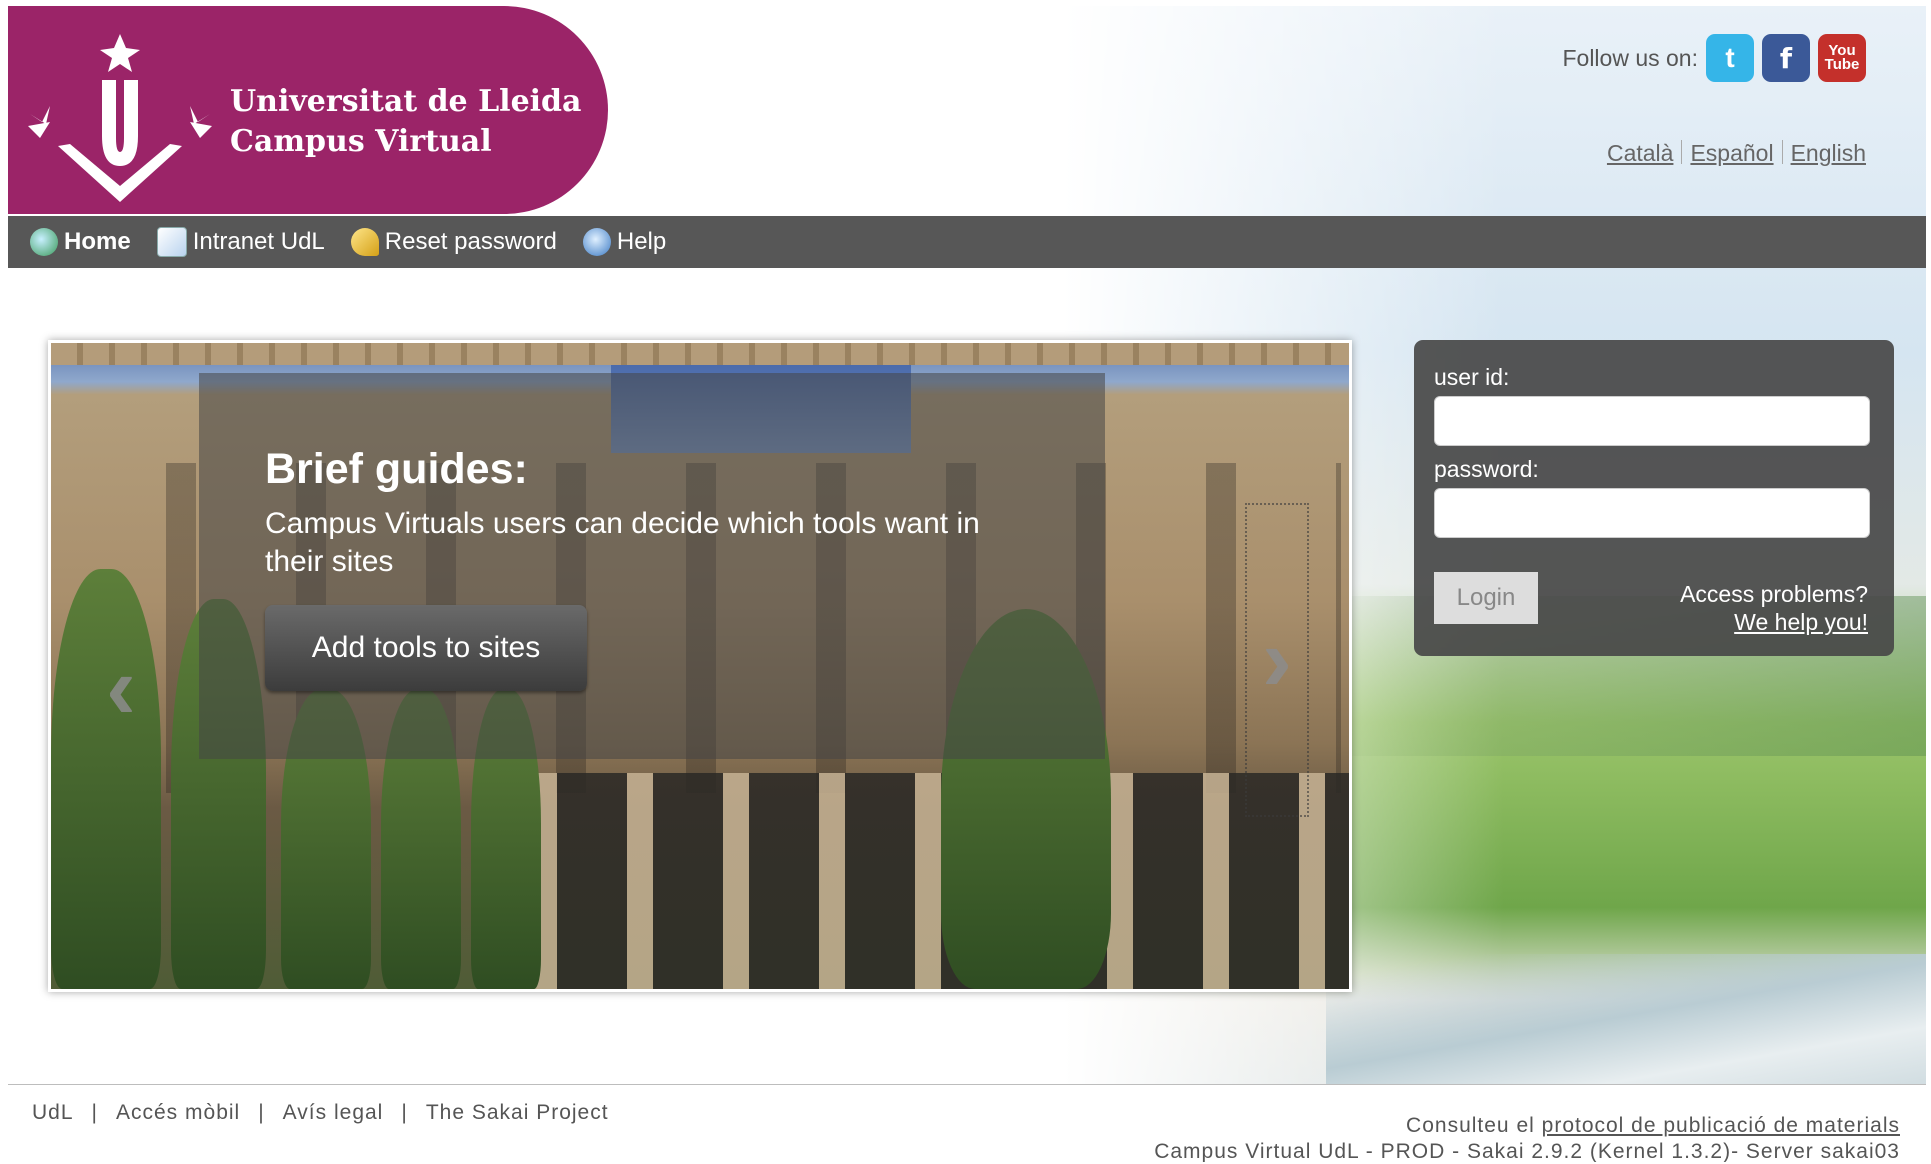  I want to click on university-logo-banner: Universitat de Lleida Campus Virtual, so click(308, 110).